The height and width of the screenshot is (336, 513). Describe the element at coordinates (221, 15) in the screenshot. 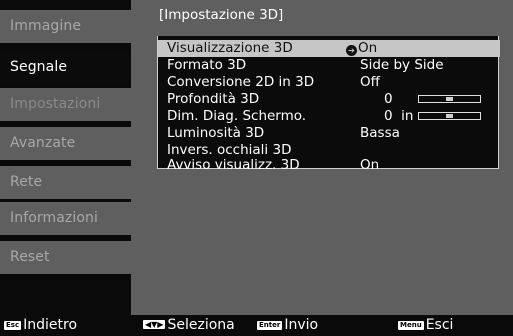

I see `page-title: [Impostazione 3D]` at that location.